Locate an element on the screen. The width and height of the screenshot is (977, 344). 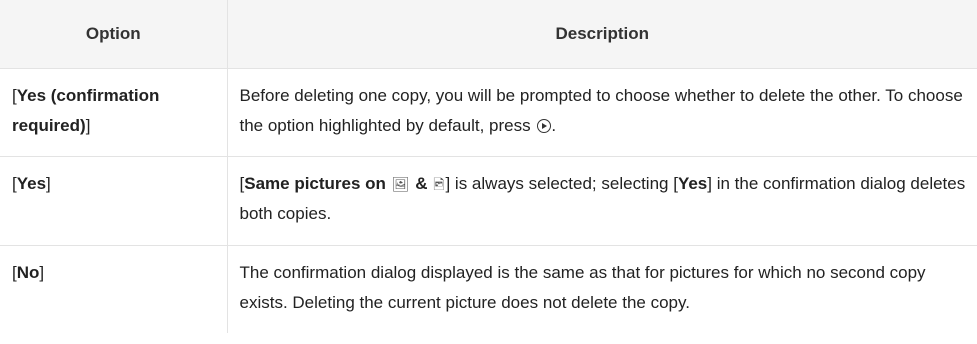
description-end: . is located at coordinates (554, 125).